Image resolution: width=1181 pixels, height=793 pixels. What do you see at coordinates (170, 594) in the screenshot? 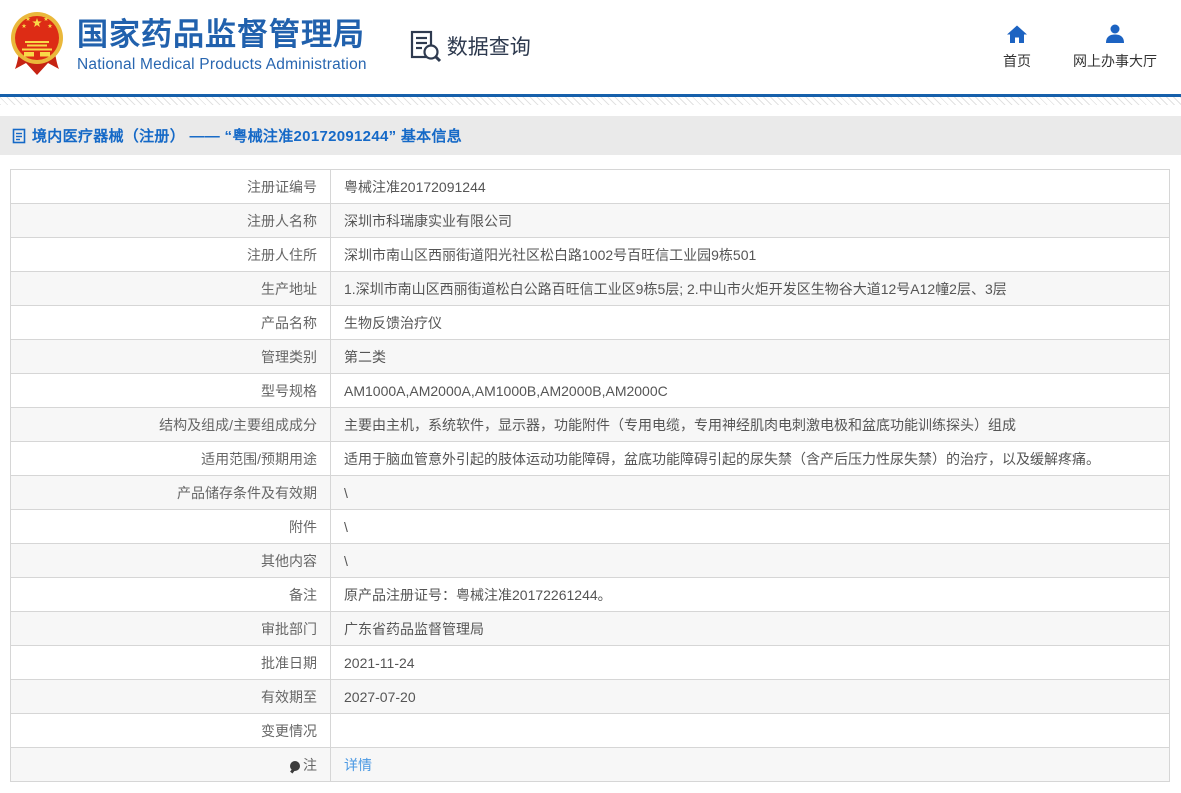
I see `row-label: 备注` at bounding box center [170, 594].